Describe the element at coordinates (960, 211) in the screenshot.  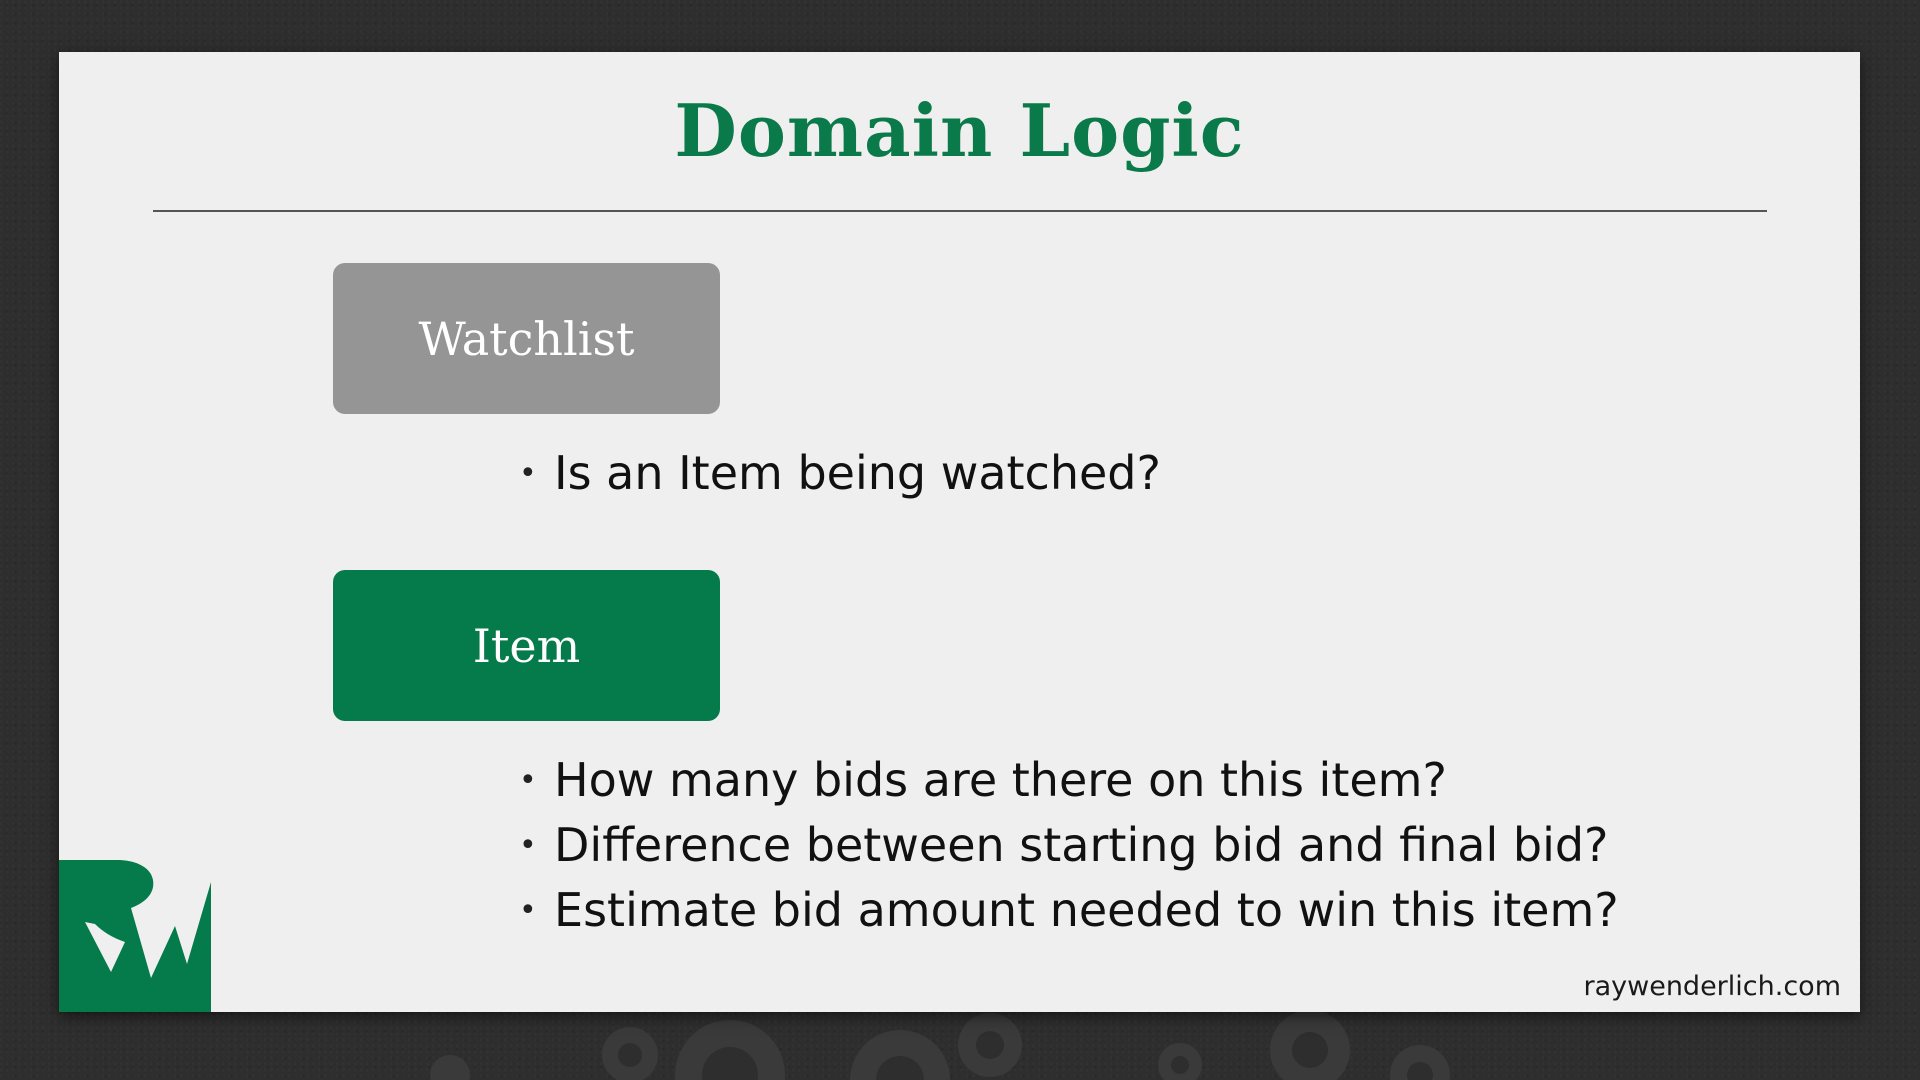
I see `title-divider` at that location.